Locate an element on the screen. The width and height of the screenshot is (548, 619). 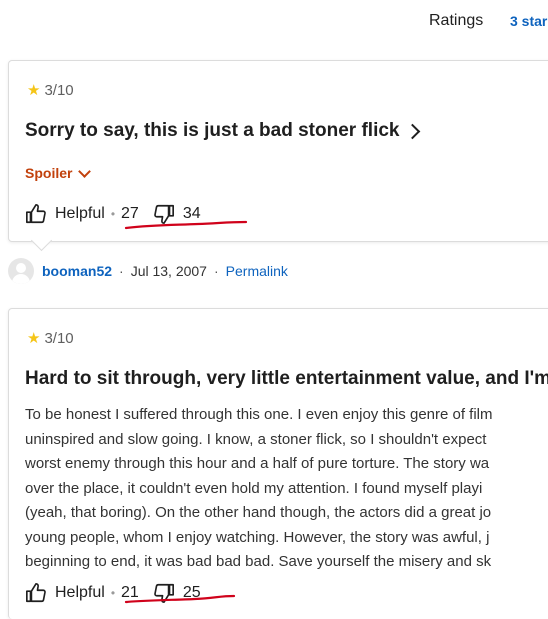
top-bar: Ratings 3 star is located at coordinates (274, 22).